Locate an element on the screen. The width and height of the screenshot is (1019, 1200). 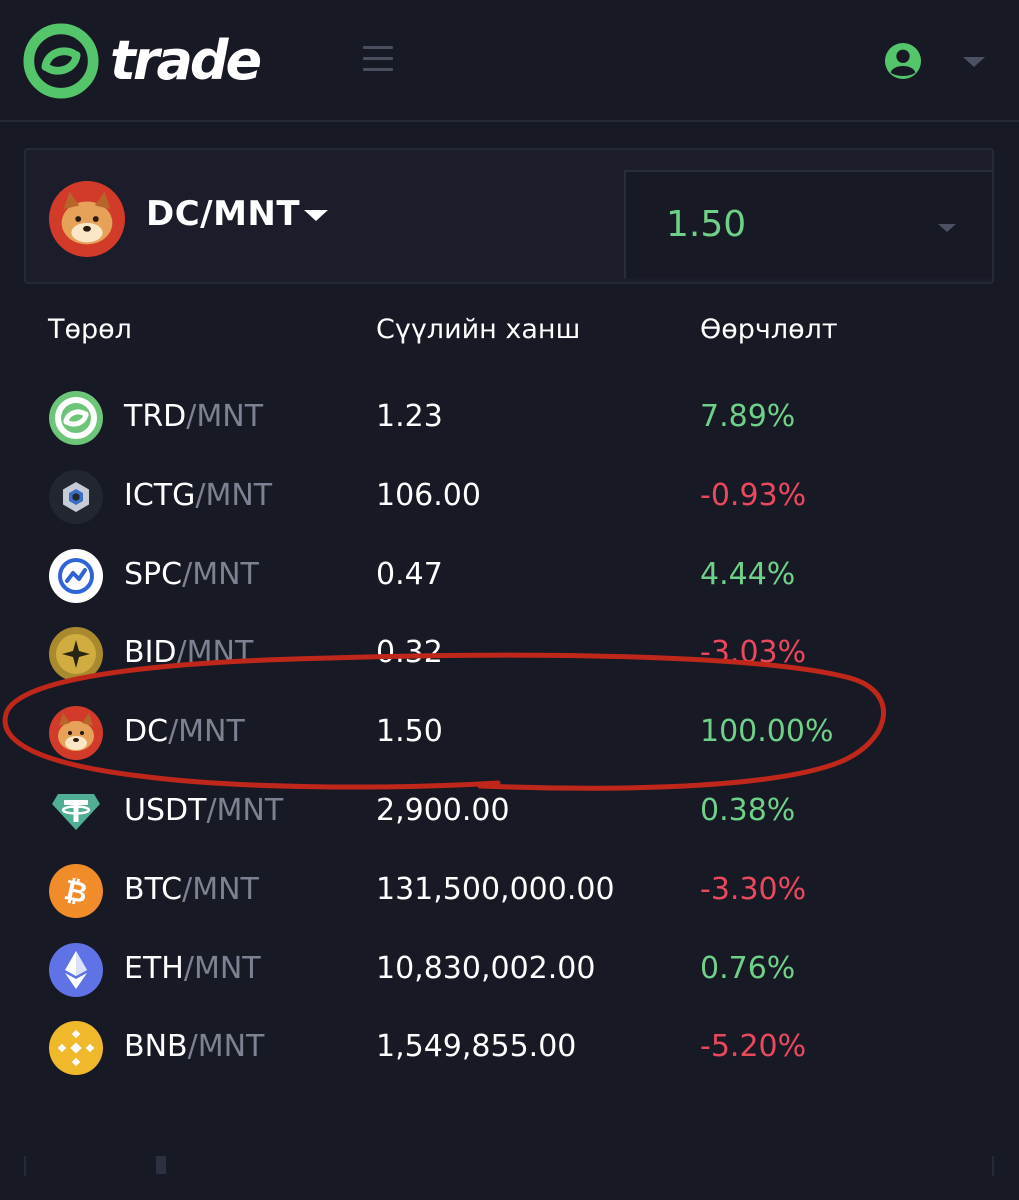
row-pair: USDT/MNT is located at coordinates (203, 811).